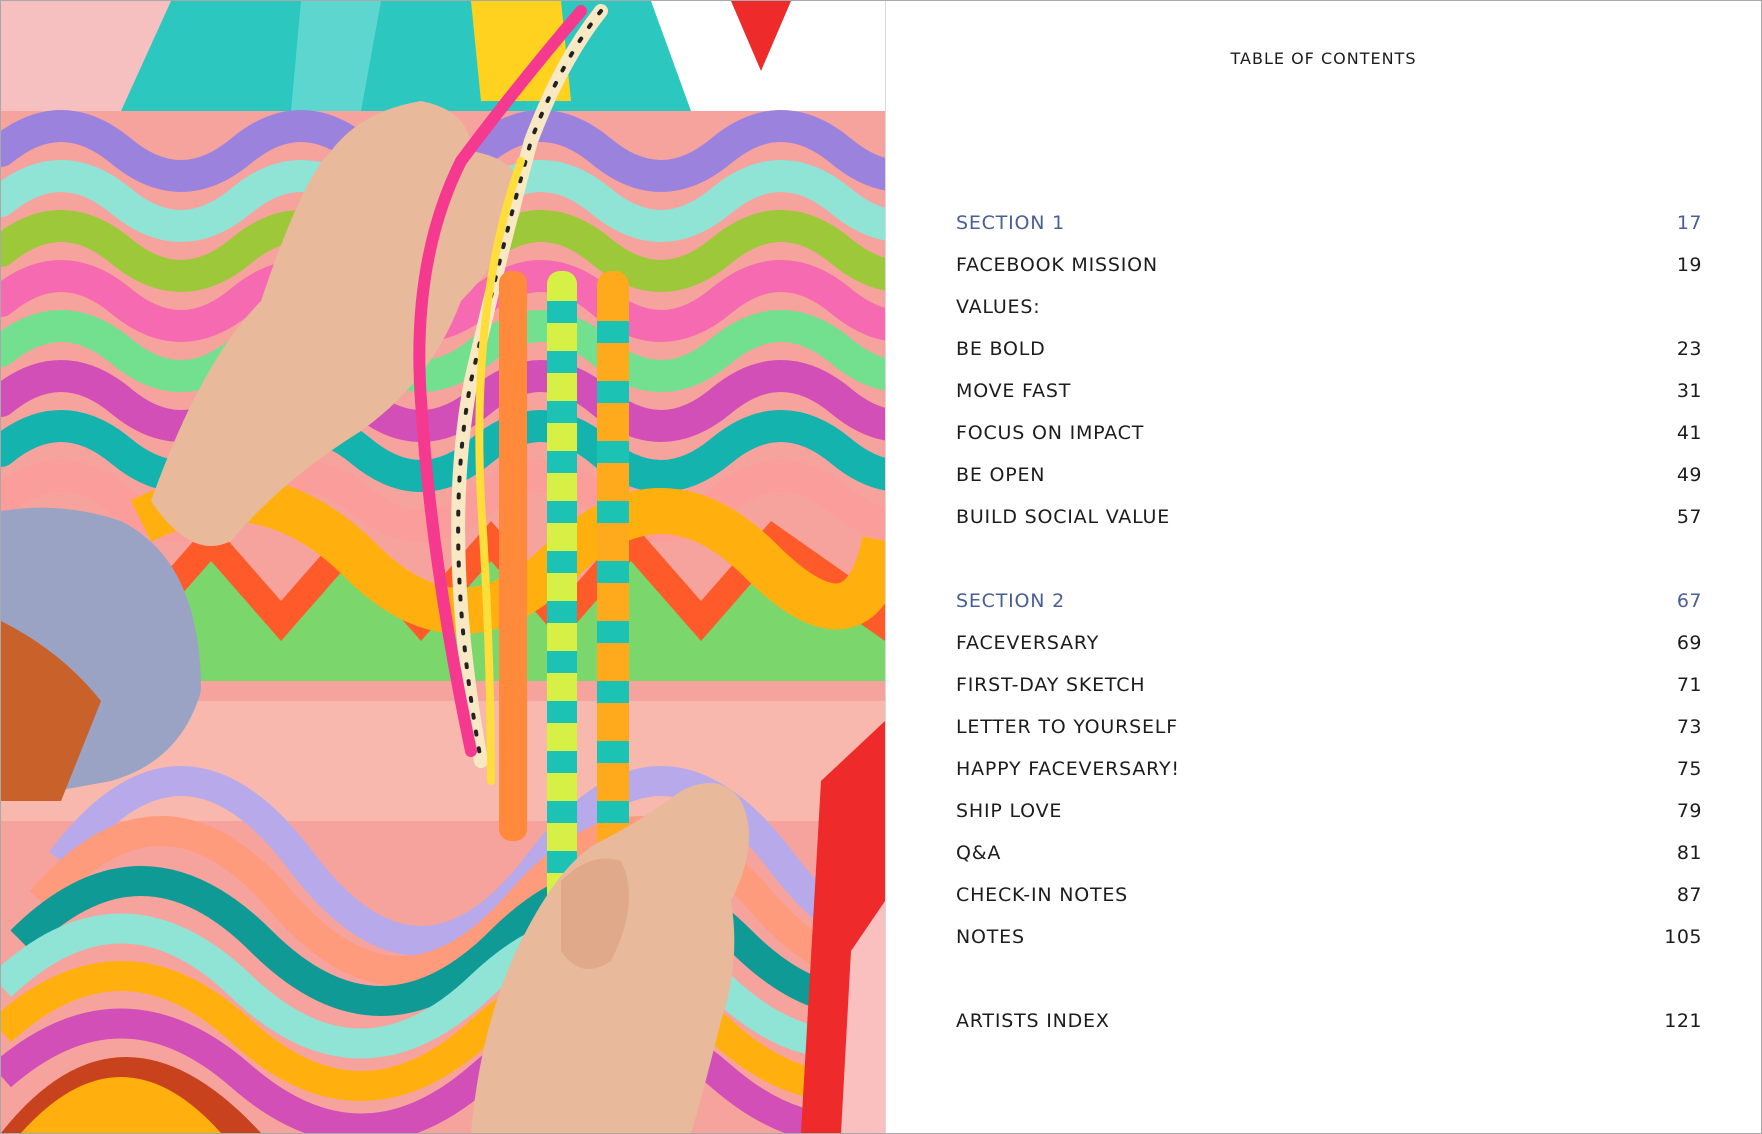 The height and width of the screenshot is (1134, 1762). Describe the element at coordinates (1329, 817) in the screenshot. I see `toc-entry: SHIP LOVE 79` at that location.